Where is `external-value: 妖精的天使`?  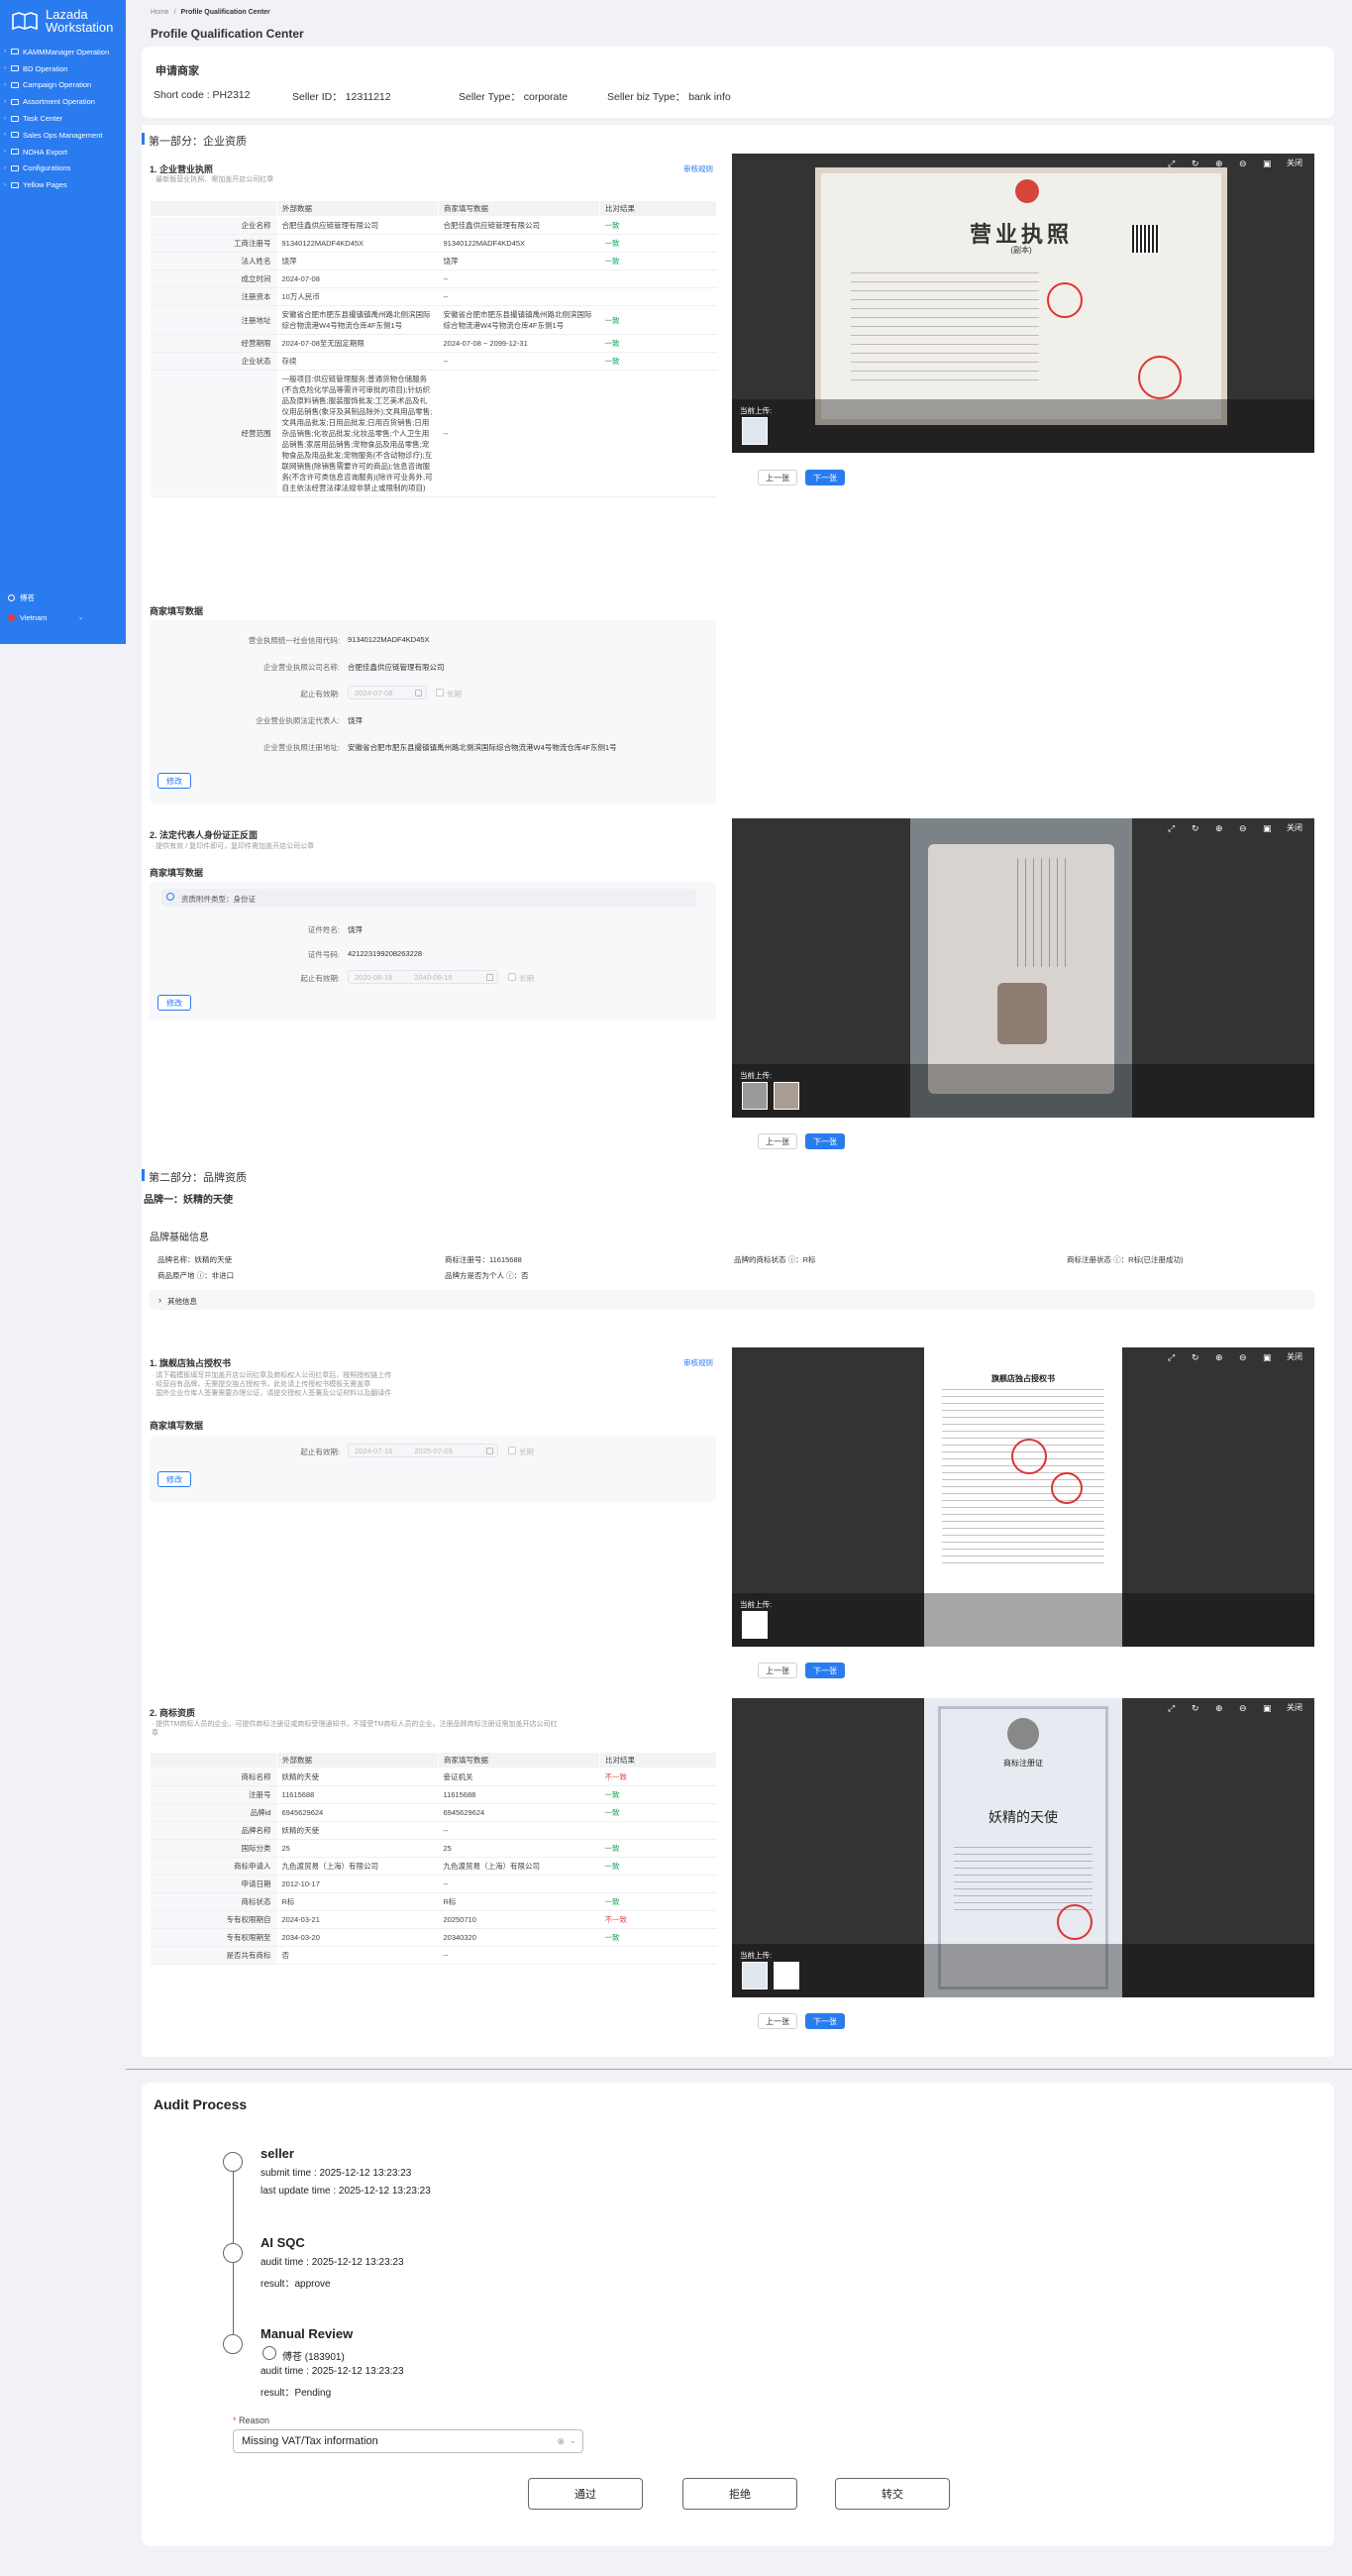
external-value: 妖精的天使 is located at coordinates (357, 1777).